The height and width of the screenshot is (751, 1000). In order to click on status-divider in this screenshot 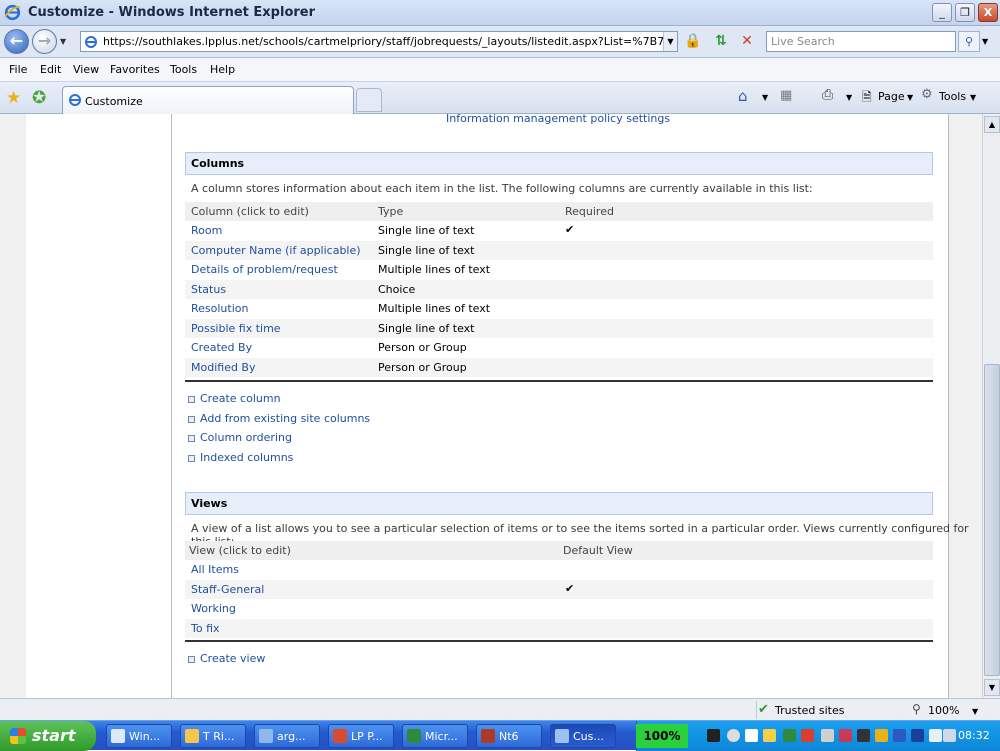, I will do `click(756, 710)`.